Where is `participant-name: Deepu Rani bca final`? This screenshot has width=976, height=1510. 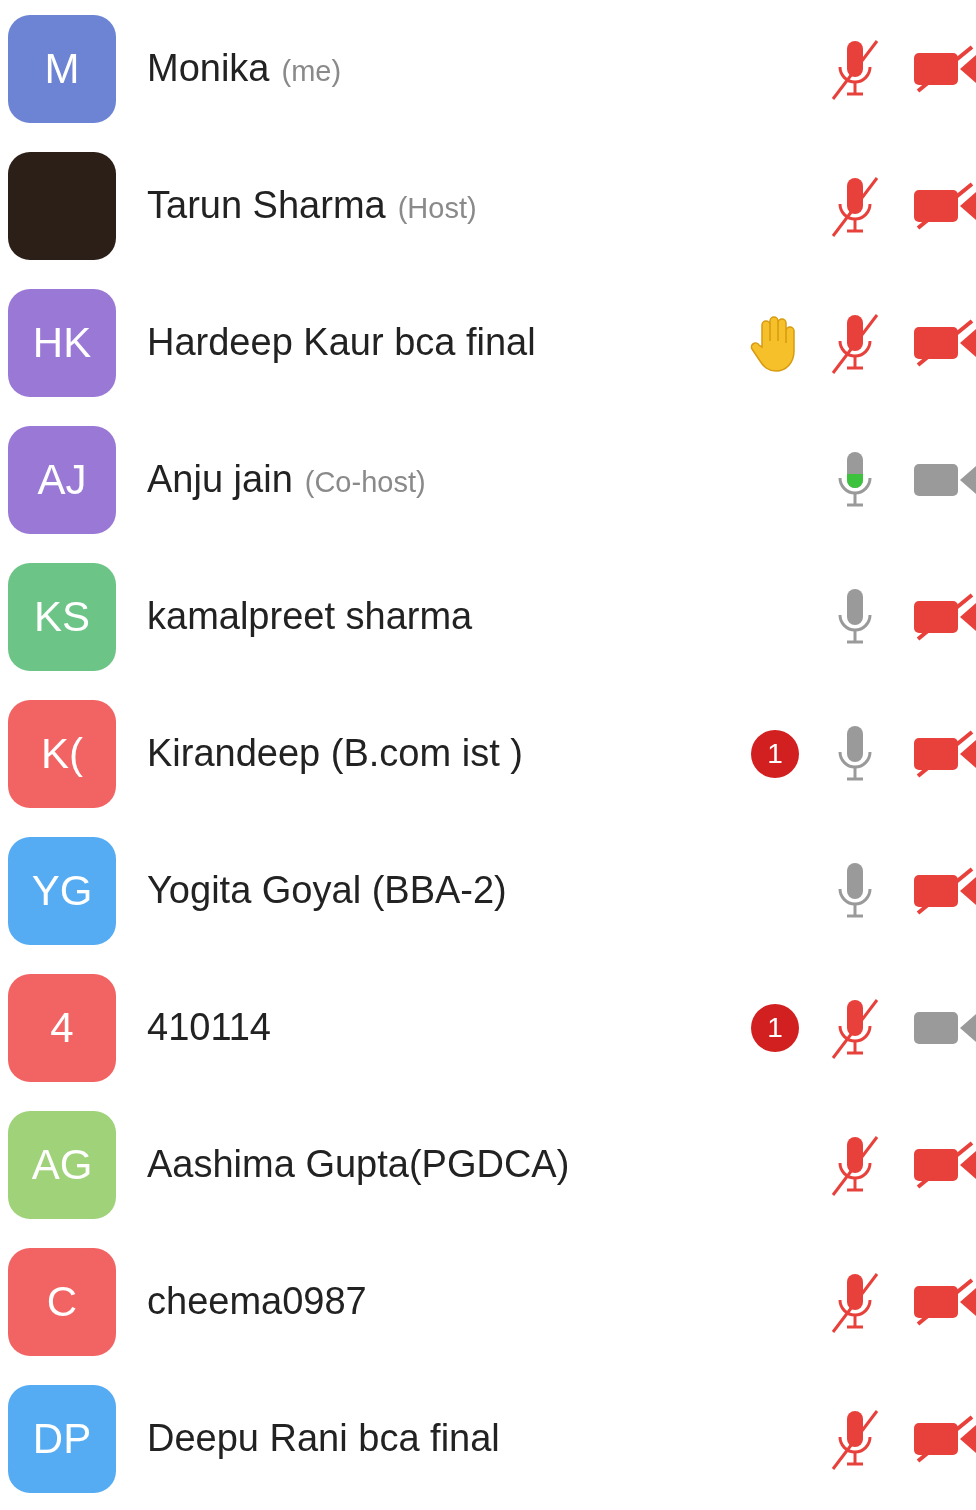
participant-name: Deepu Rani bca final is located at coordinates (323, 1438).